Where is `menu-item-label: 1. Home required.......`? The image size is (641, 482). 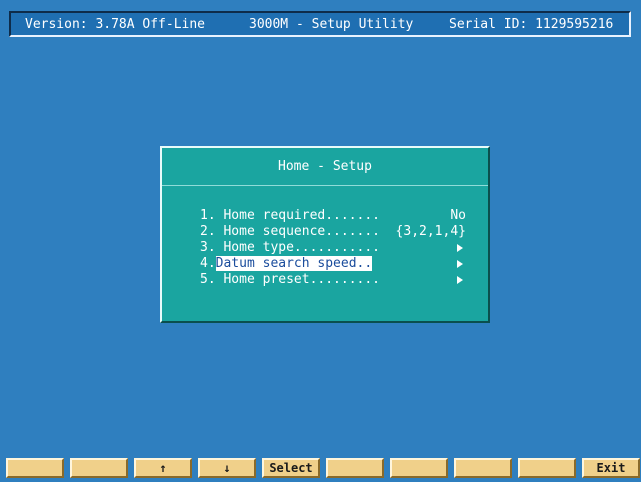 menu-item-label: 1. Home required....... is located at coordinates (290, 215).